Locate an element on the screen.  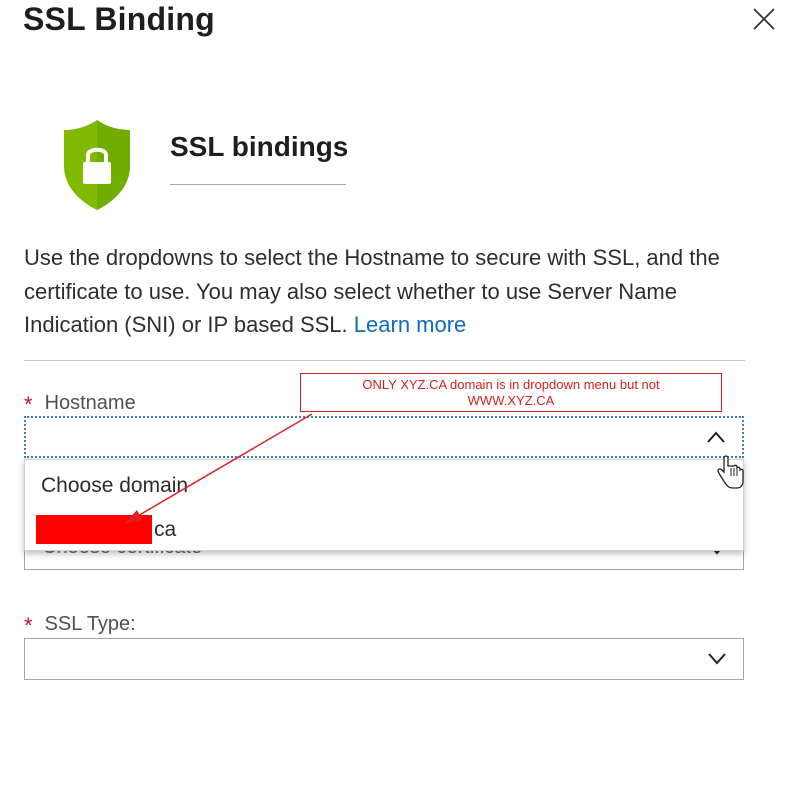
divider is located at coordinates (384, 360).